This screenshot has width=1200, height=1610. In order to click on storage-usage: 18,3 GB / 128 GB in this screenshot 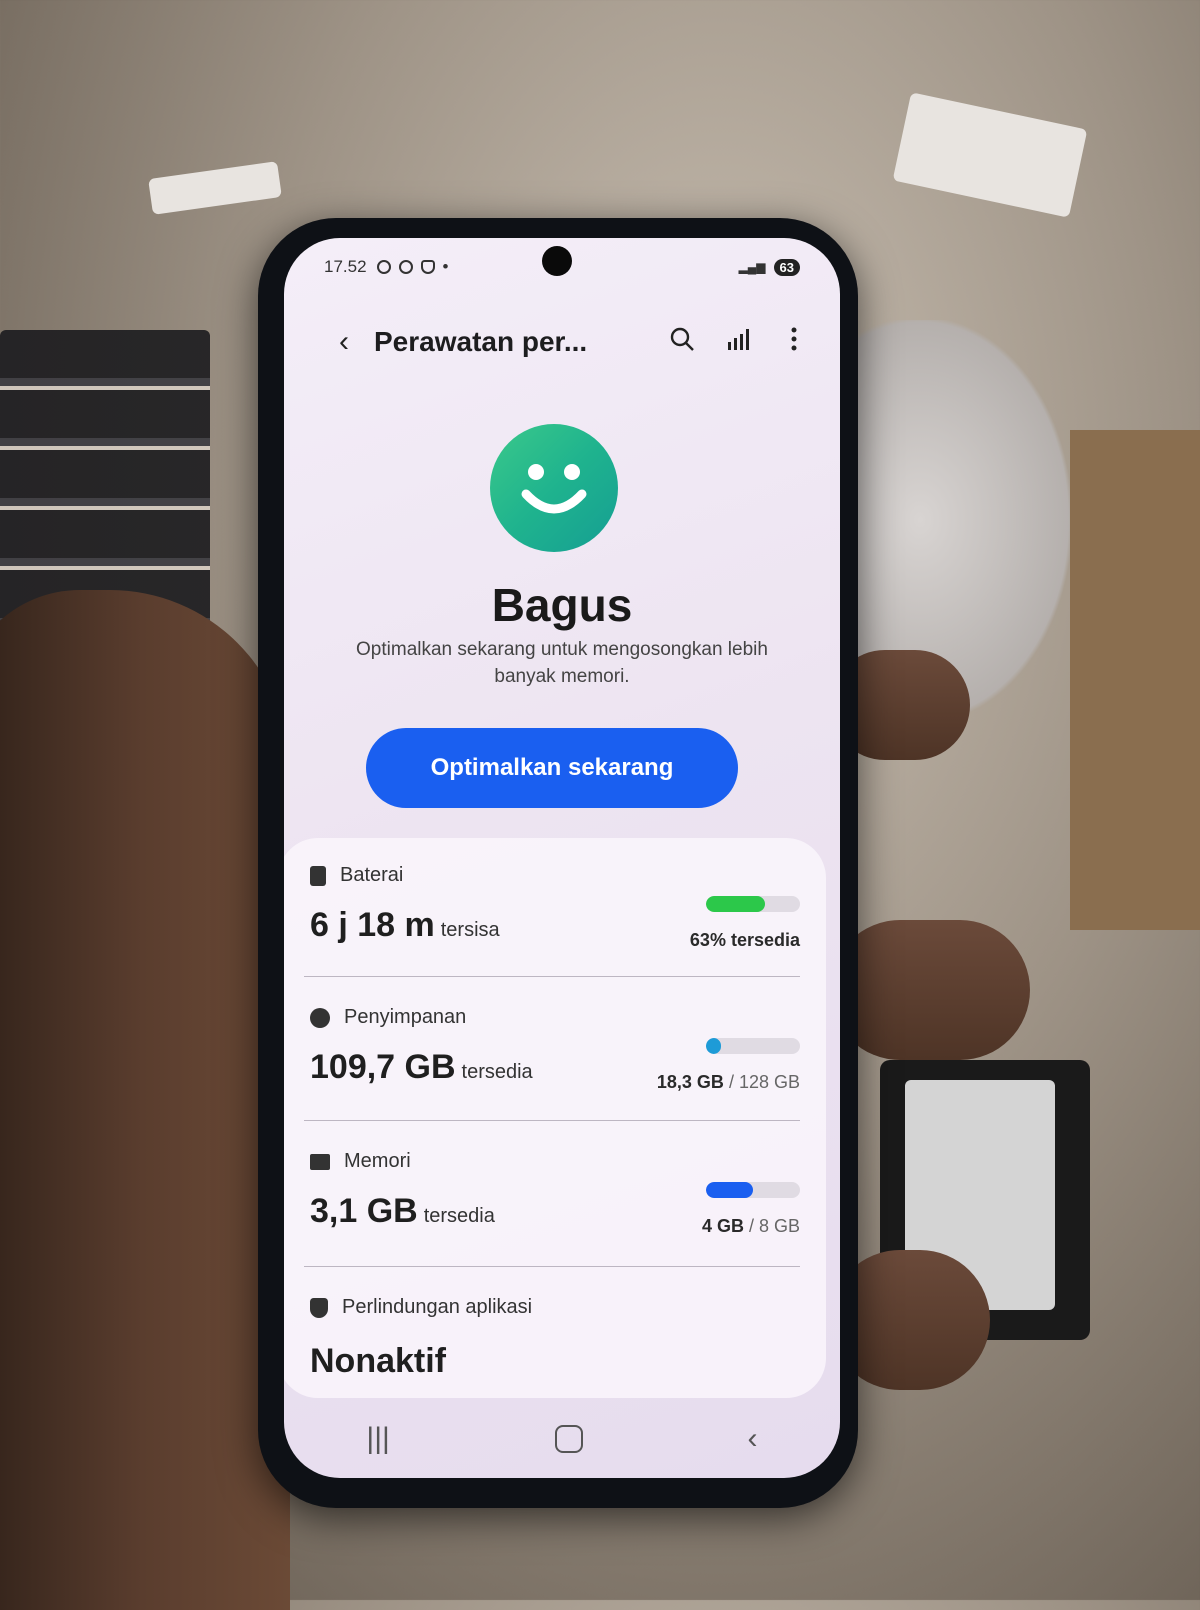, I will do `click(728, 1082)`.